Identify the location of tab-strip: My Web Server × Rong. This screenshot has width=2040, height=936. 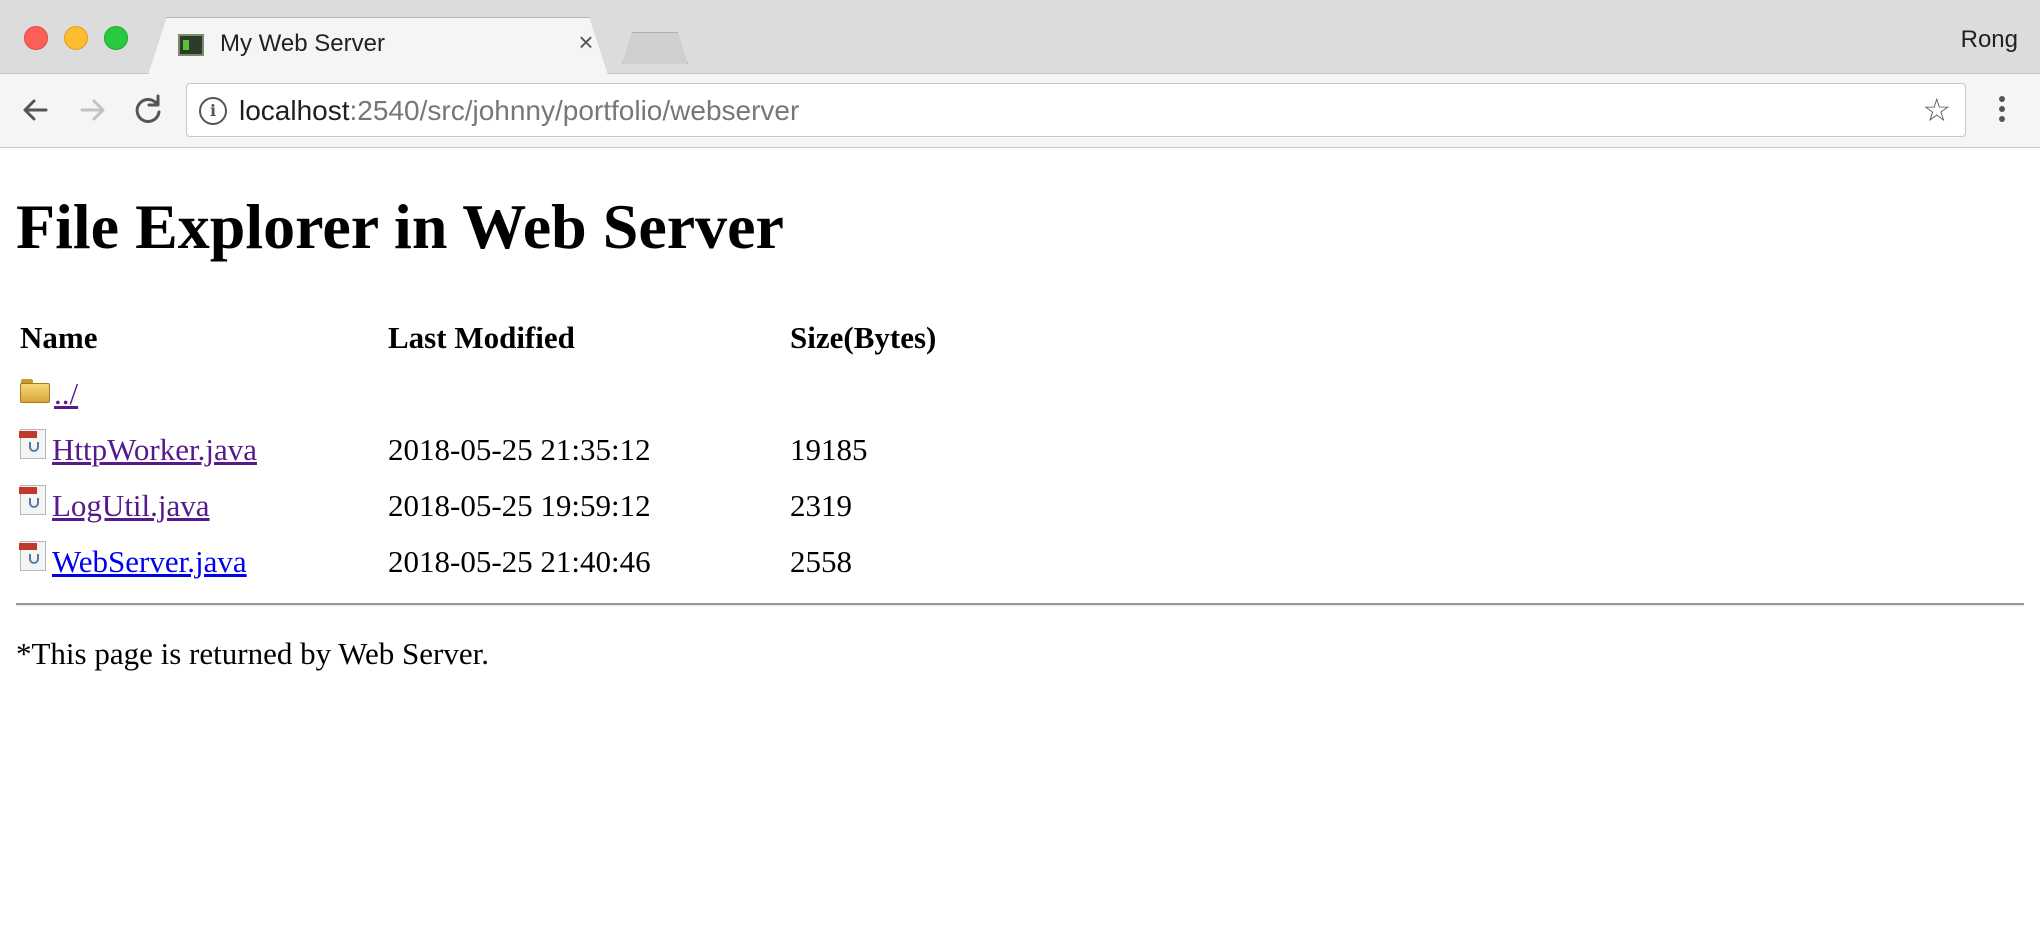
(1020, 37).